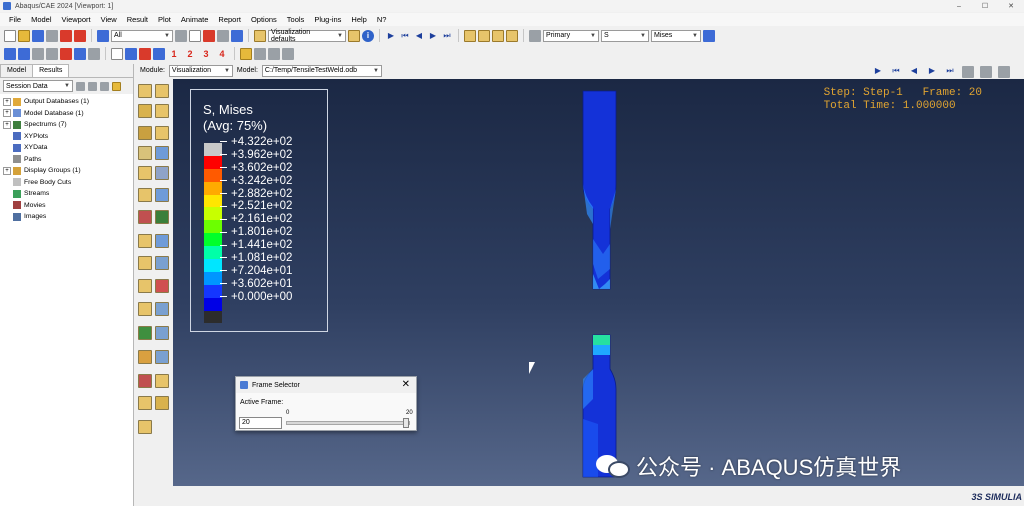 Image resolution: width=1024 pixels, height=506 pixels. What do you see at coordinates (470, 35) in the screenshot?
I see `view-iso-icon` at bounding box center [470, 35].